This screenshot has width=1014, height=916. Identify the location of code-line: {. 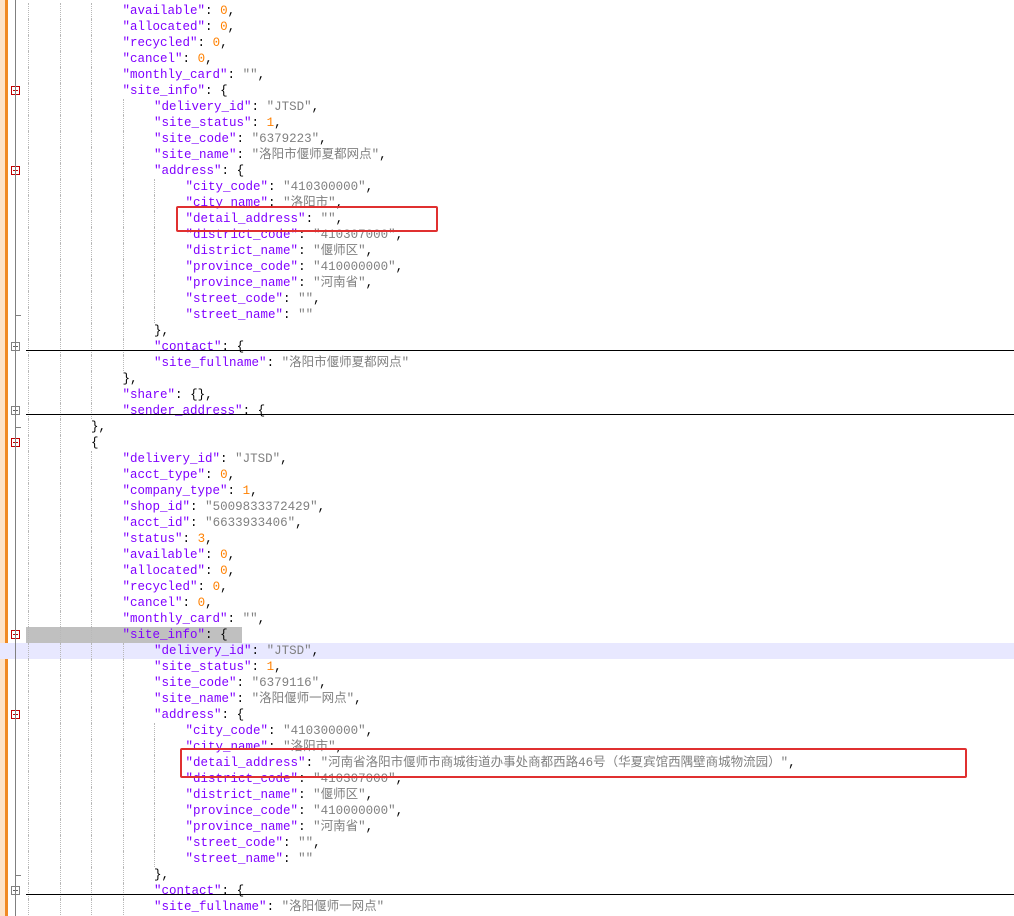
(507, 443).